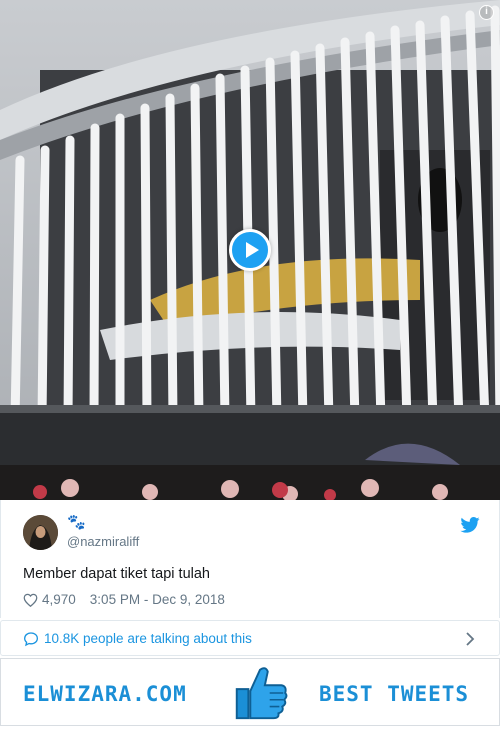 The image size is (500, 730). I want to click on site-banner: ELWIZARA.COM BEST TWEETS, so click(250, 692).